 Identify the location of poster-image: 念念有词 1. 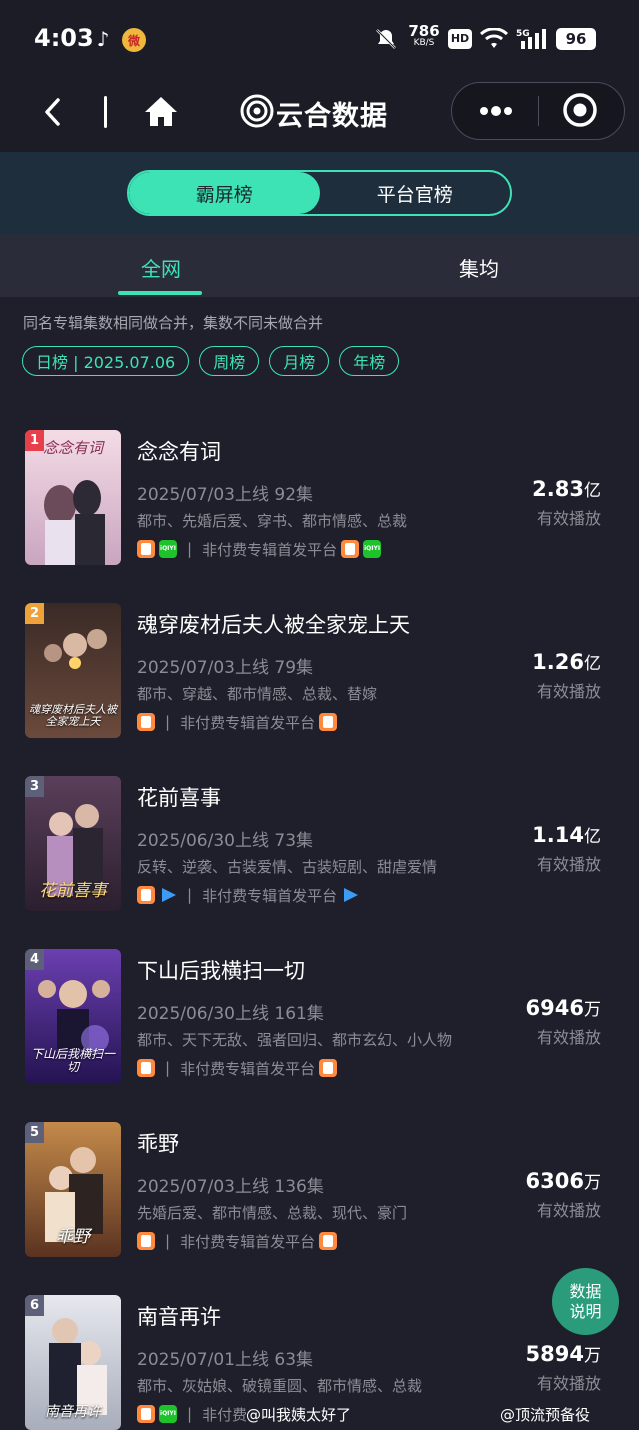
(73, 497).